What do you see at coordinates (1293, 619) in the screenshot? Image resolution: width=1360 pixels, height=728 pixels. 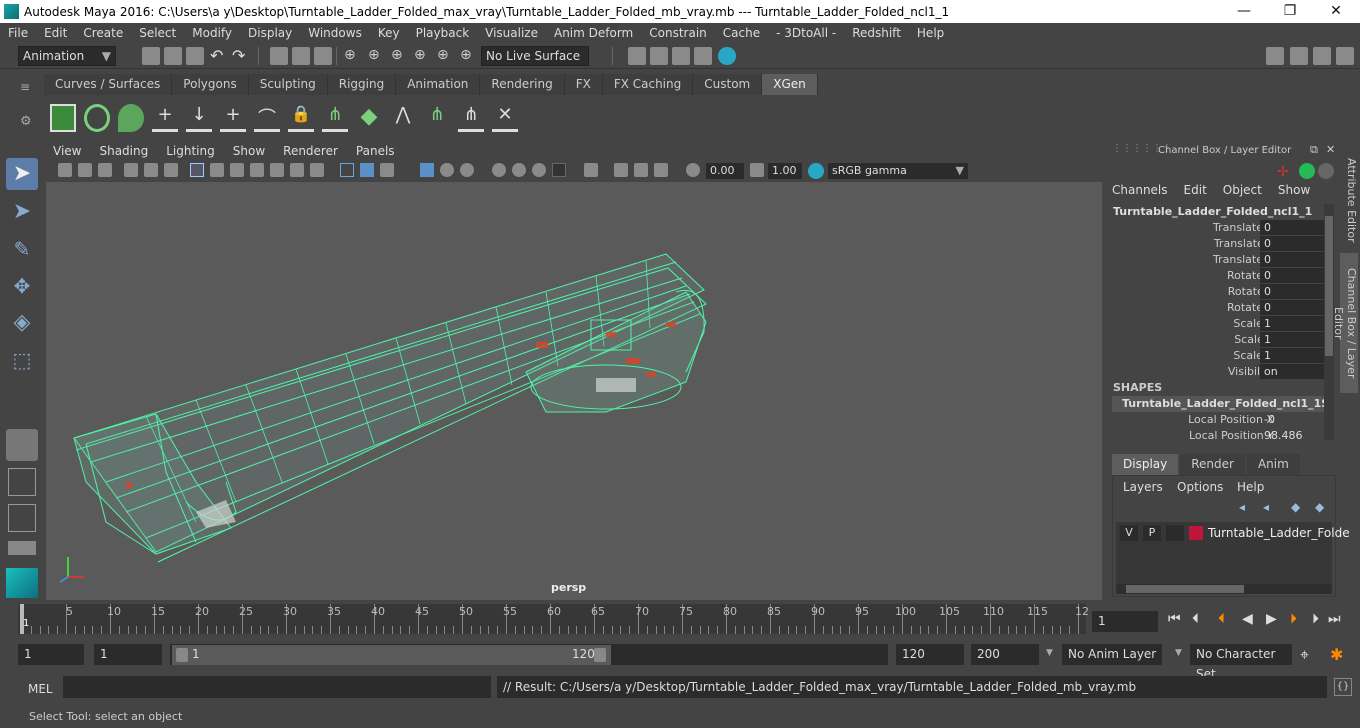 I see `step-forward-key-icon: ⏵` at bounding box center [1293, 619].